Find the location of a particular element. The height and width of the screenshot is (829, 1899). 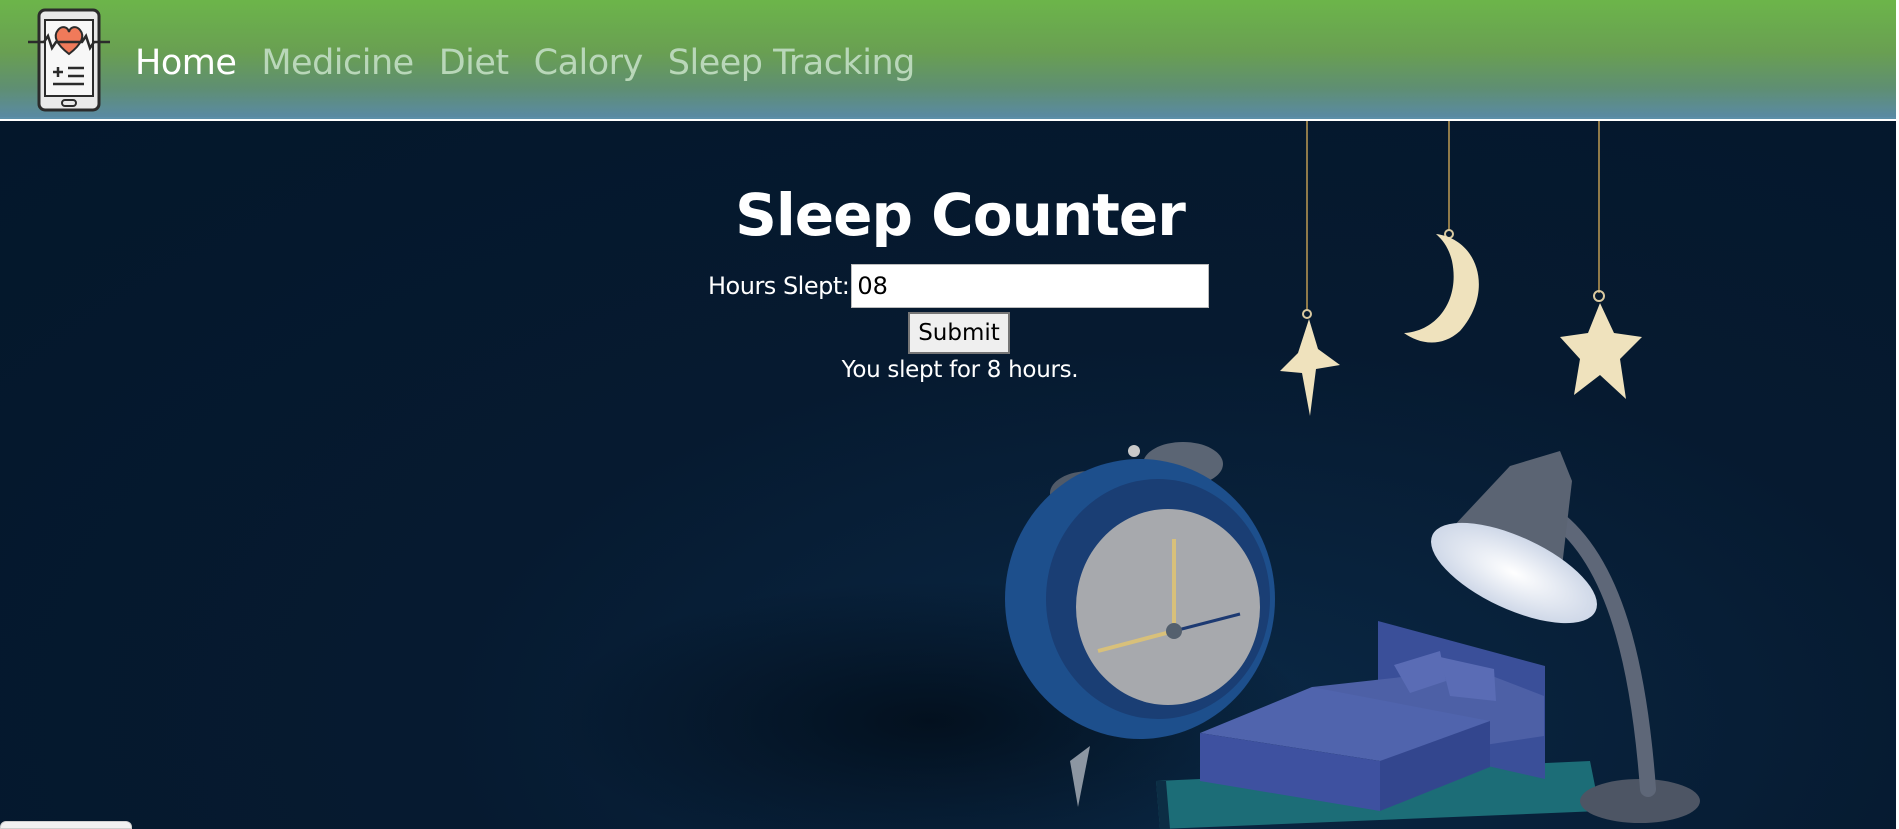

nav-link-diet: Diet is located at coordinates (474, 63).